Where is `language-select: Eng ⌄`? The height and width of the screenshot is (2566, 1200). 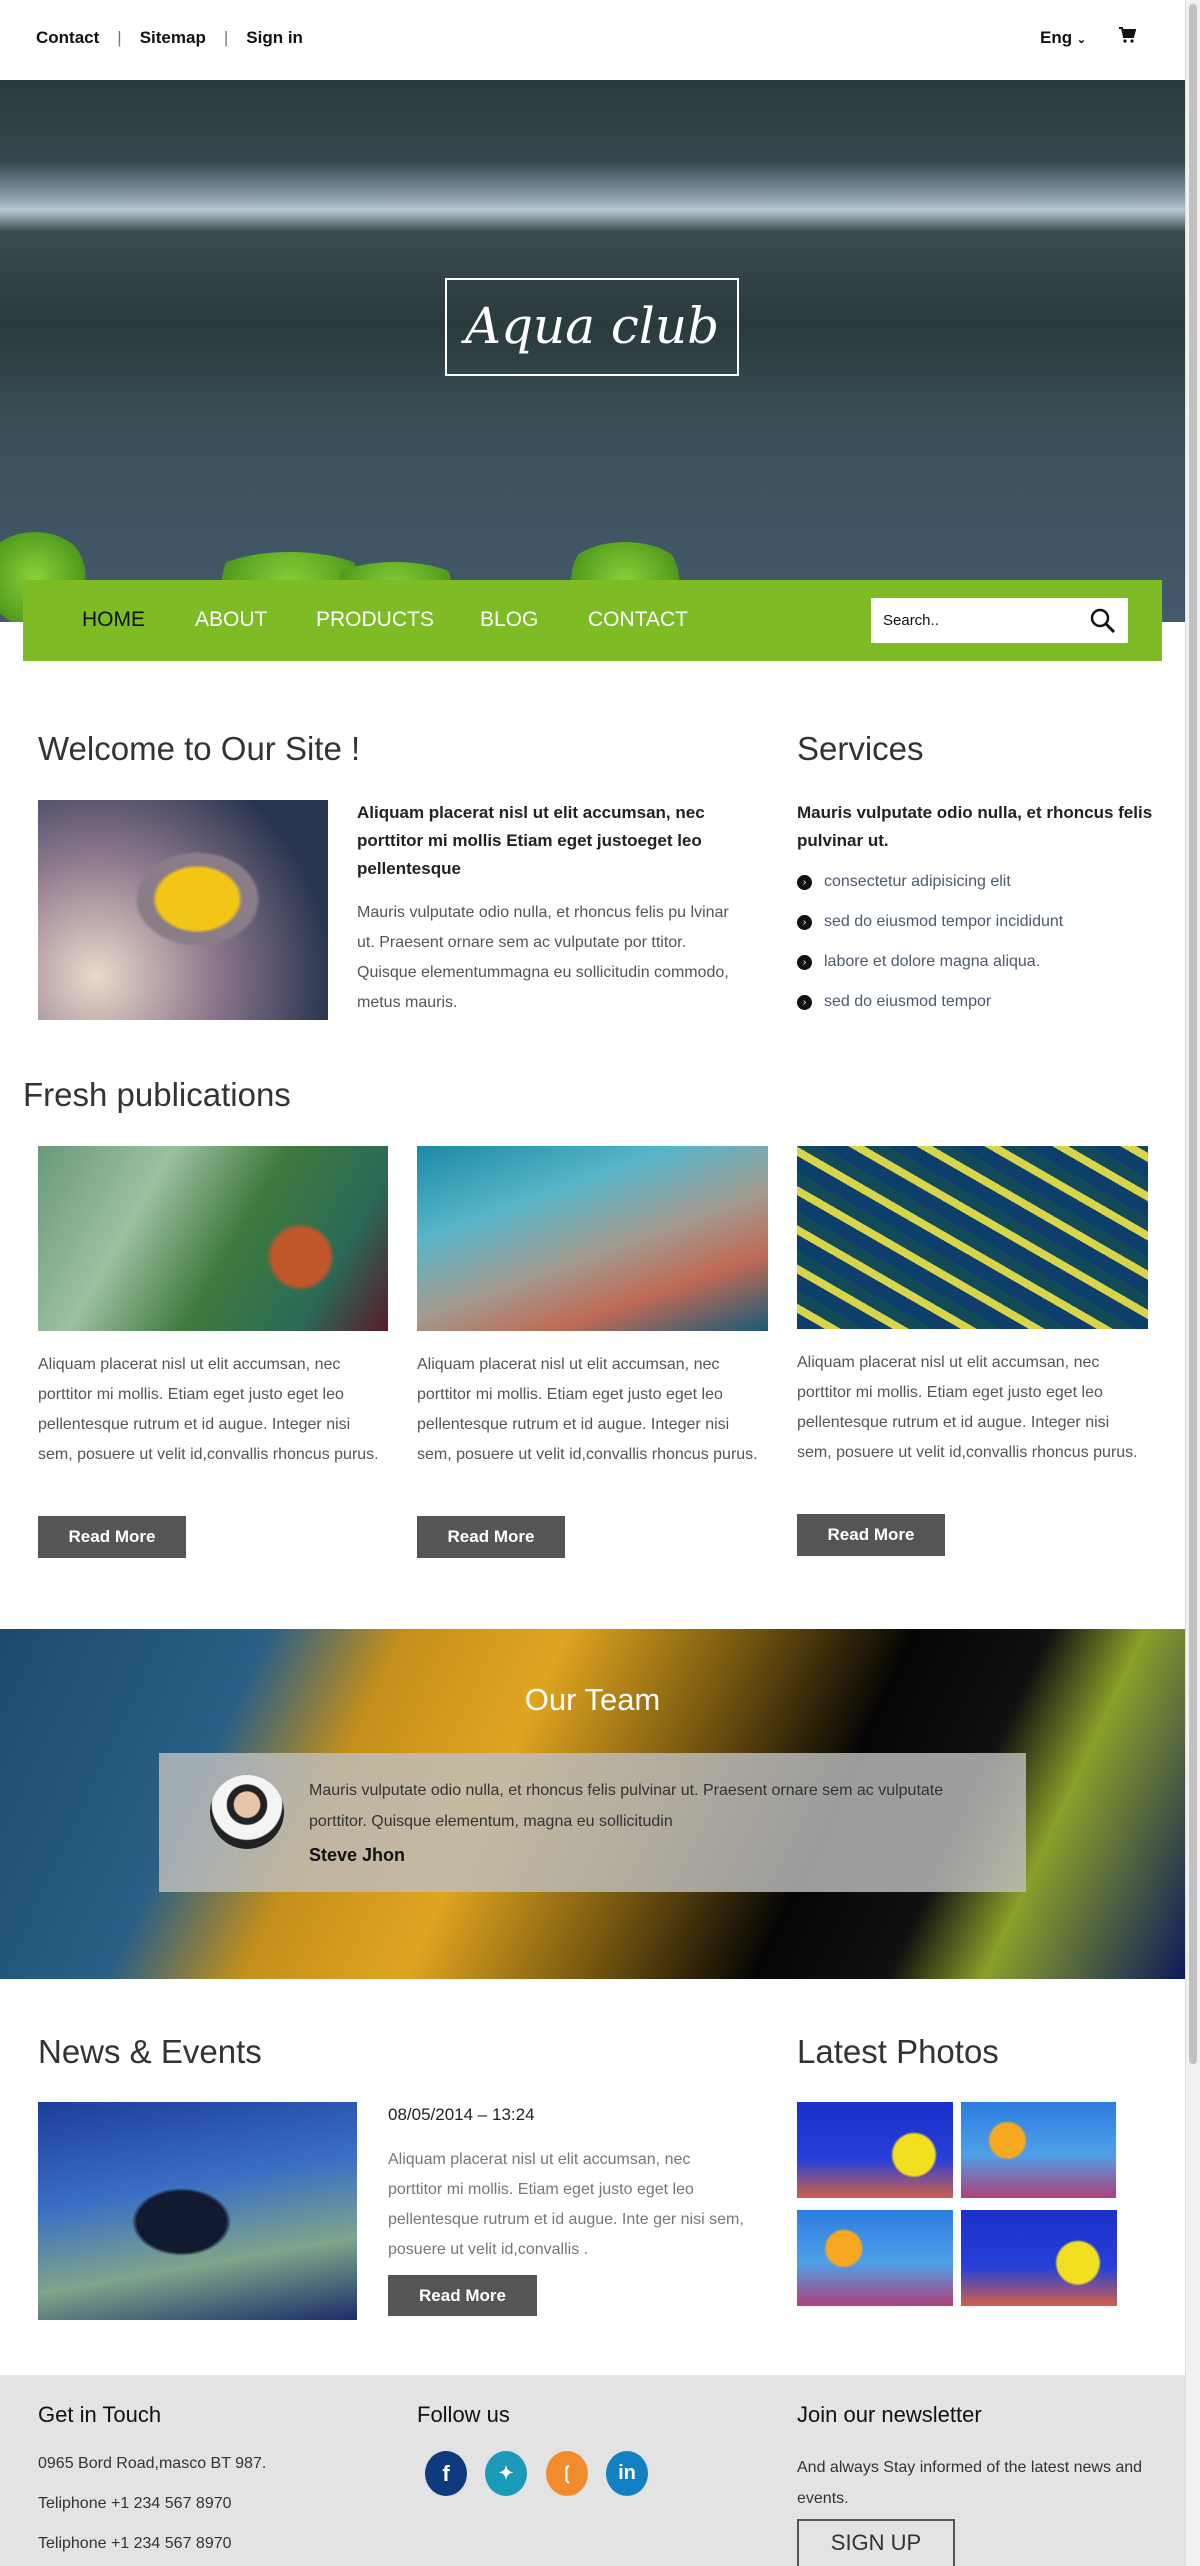
language-select: Eng ⌄ is located at coordinates (1063, 38).